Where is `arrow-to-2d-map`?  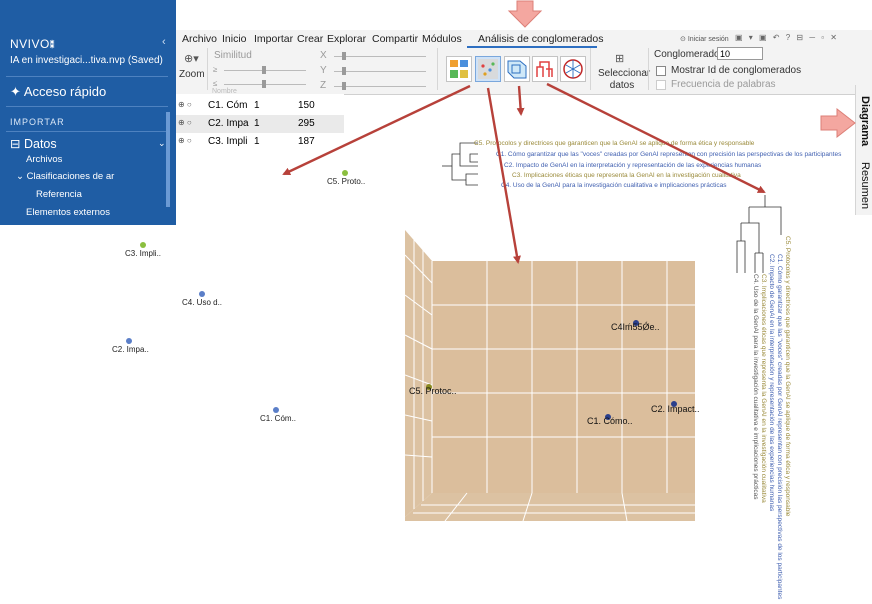 arrow-to-2d-map is located at coordinates (376, 130).